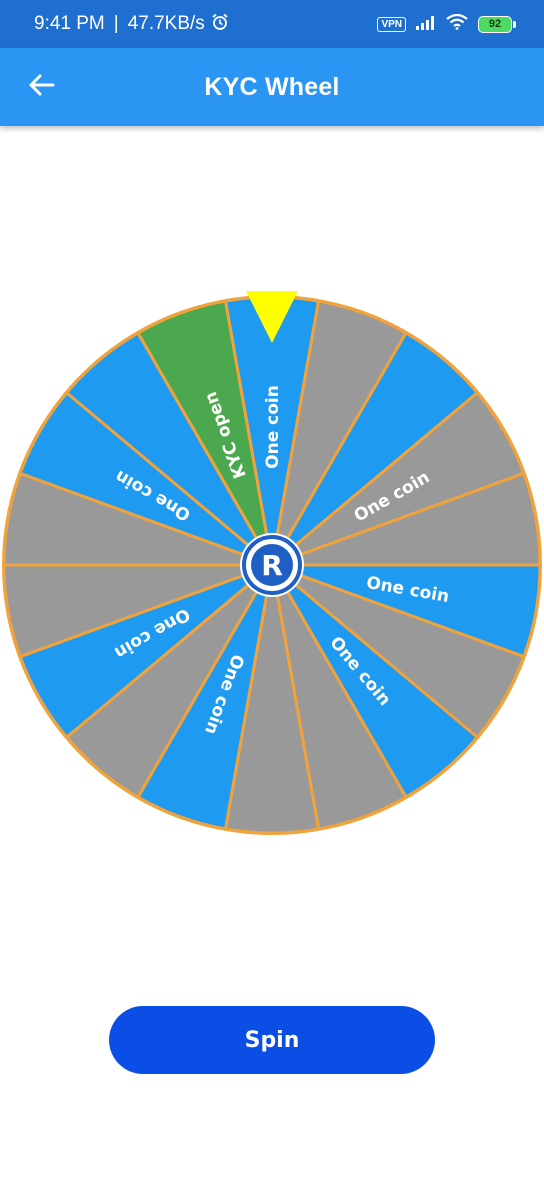  I want to click on page-title: KYC Wheel, so click(272, 86).